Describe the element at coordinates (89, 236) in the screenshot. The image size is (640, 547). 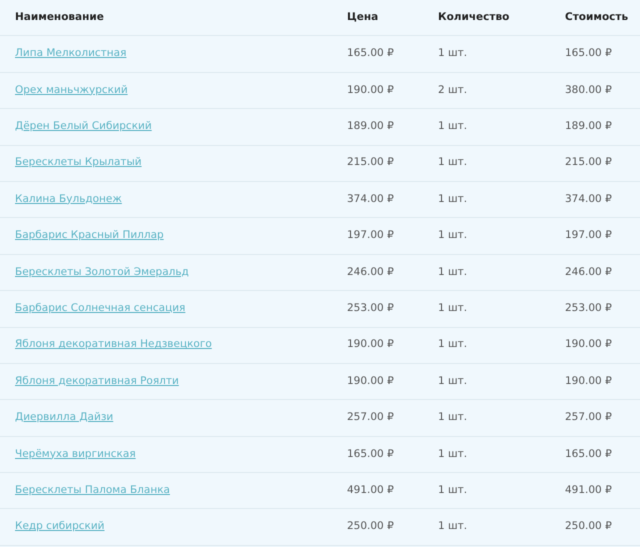
I see `product-link: Барбарис Красный Пиллар` at that location.